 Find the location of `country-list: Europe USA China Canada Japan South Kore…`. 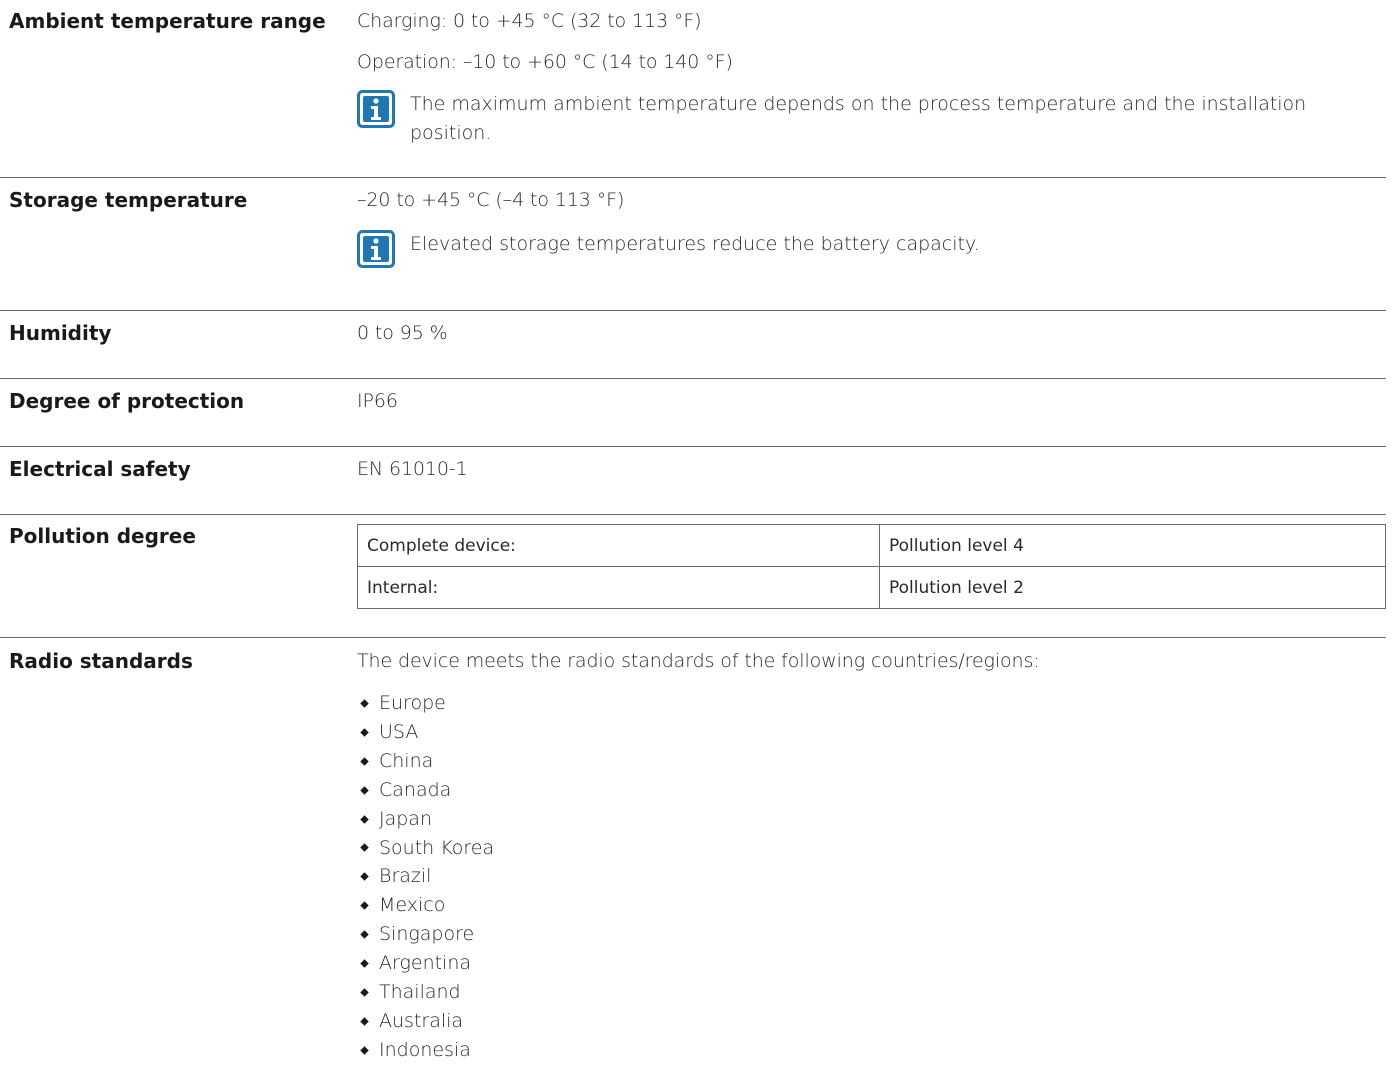

country-list: Europe USA China Canada Japan South Kore… is located at coordinates (427, 877).